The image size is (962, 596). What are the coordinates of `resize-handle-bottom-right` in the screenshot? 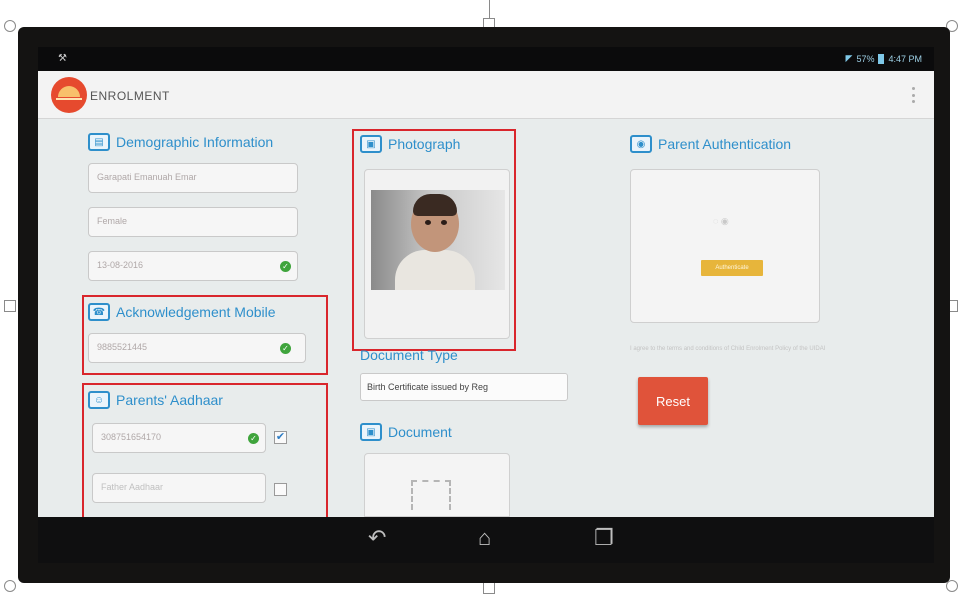 It's located at (952, 586).